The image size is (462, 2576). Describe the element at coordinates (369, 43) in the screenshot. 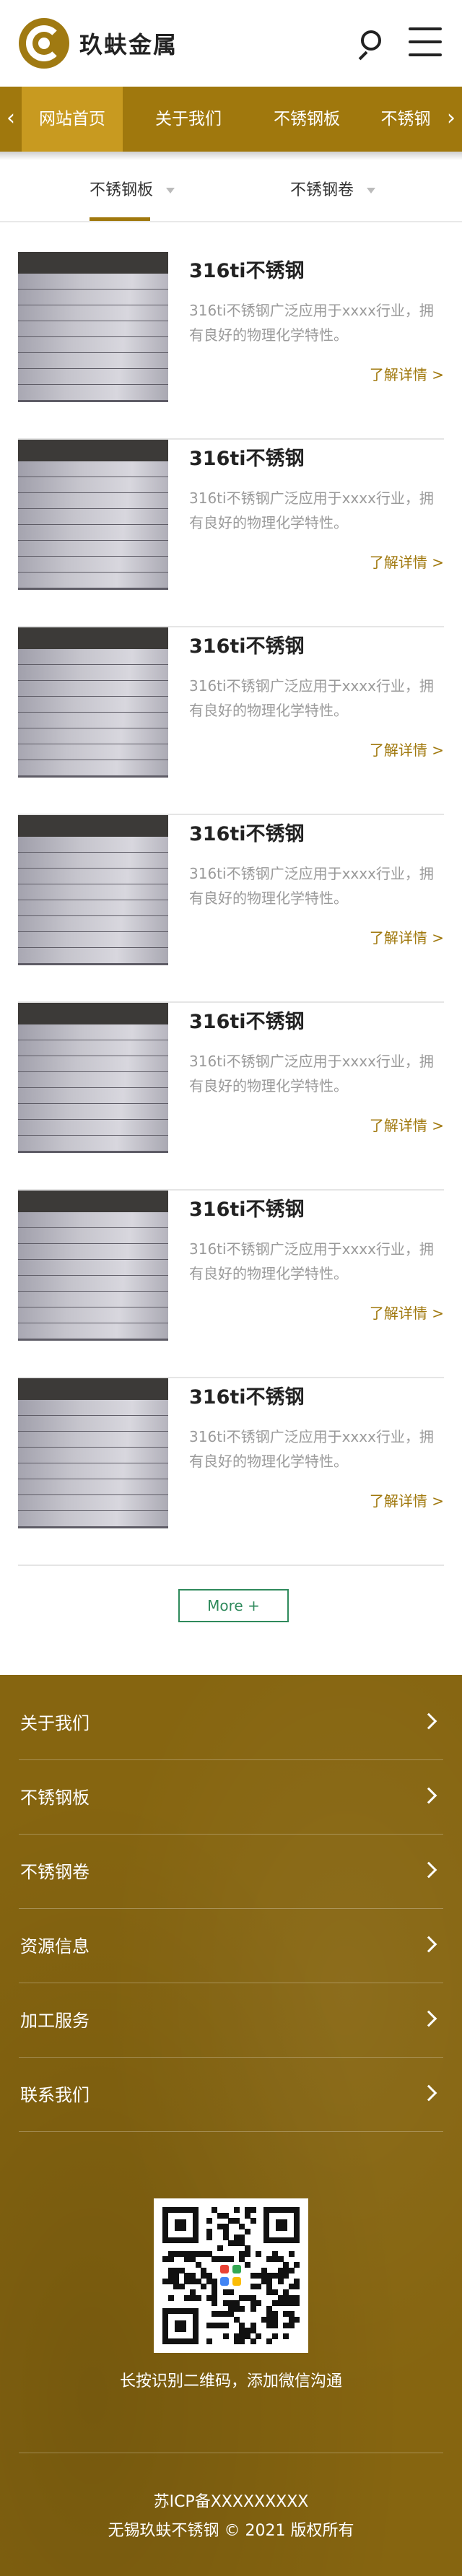

I see `search-button` at that location.